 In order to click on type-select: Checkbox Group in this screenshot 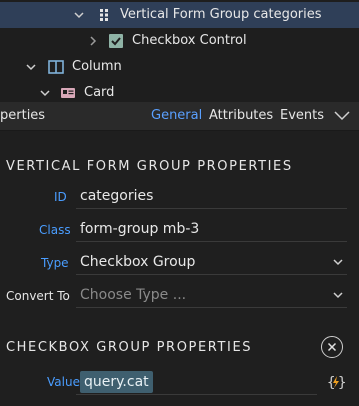, I will do `click(211, 262)`.